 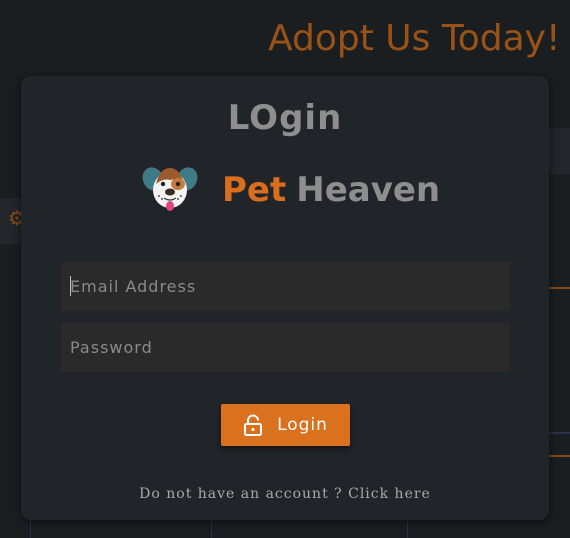 What do you see at coordinates (302, 425) in the screenshot?
I see `login-button-label: Login` at bounding box center [302, 425].